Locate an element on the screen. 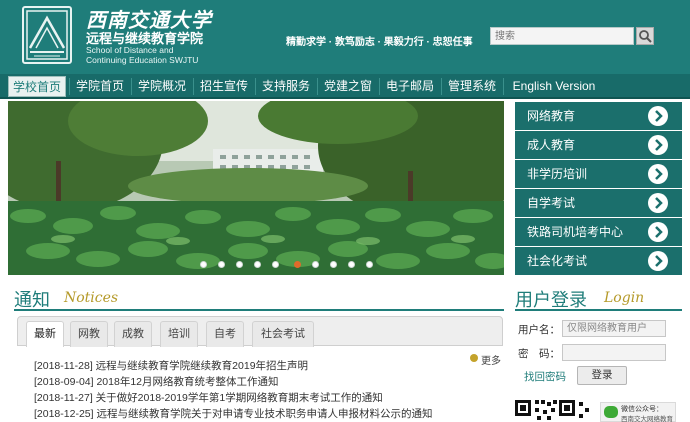 The width and height of the screenshot is (690, 422). tab-training: 培训 is located at coordinates (179, 334).